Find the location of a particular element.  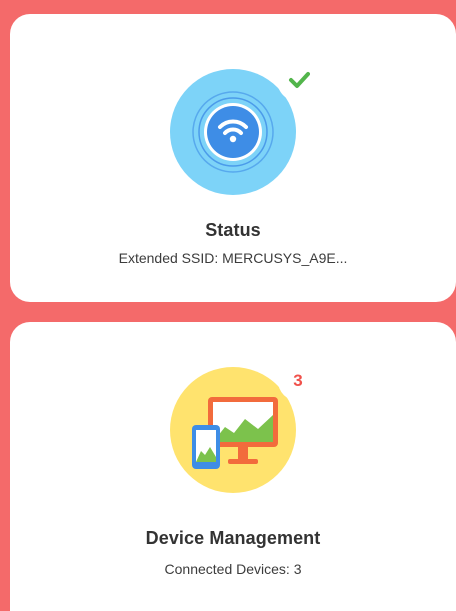

connected-devices-text: Connected Devices: 3 is located at coordinates (233, 569).